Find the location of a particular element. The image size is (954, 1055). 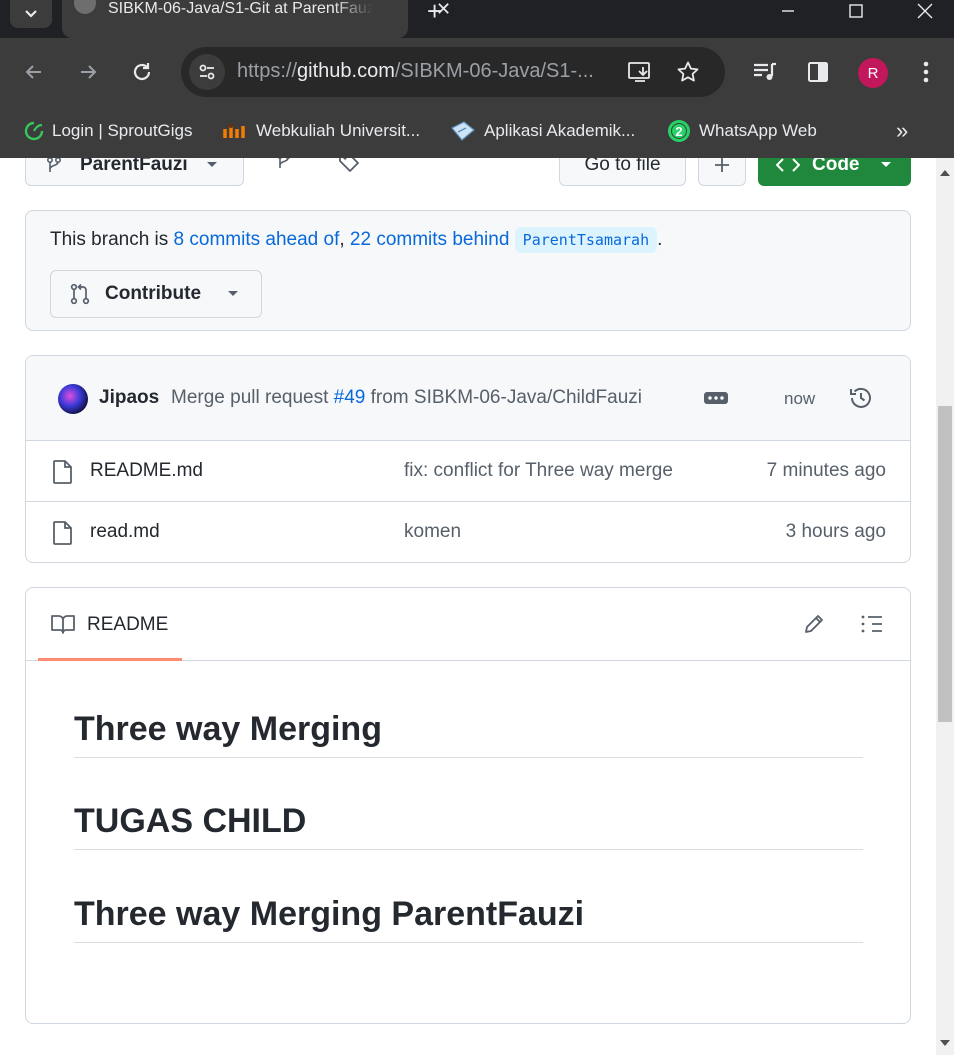

vertical-scrollbar is located at coordinates (945, 606).